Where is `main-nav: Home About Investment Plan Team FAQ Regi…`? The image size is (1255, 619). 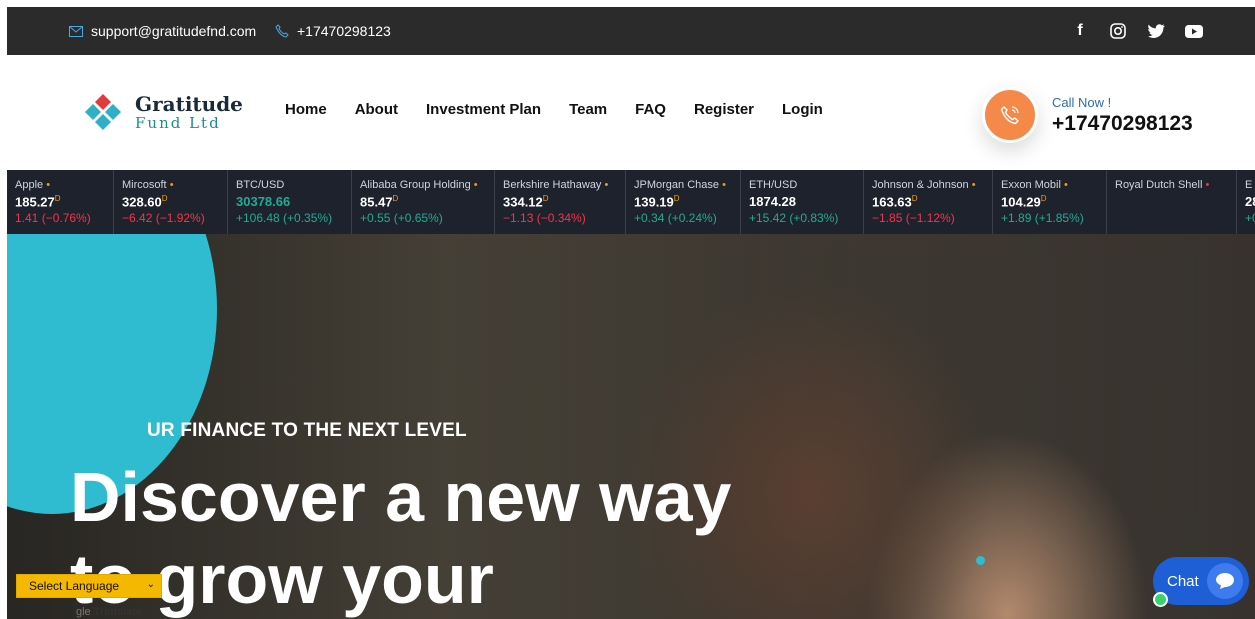
main-nav: Home About Investment Plan Team FAQ Regi… is located at coordinates (554, 109).